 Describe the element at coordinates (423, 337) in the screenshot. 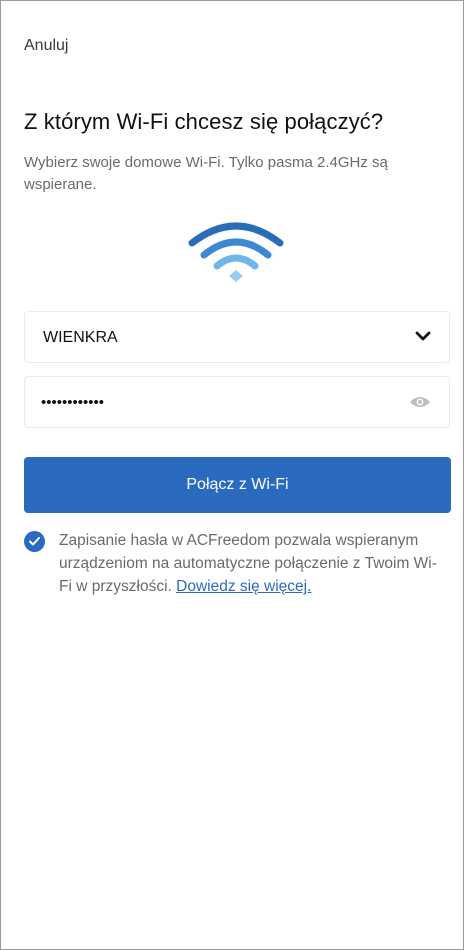

I see `chevron-down-icon` at that location.